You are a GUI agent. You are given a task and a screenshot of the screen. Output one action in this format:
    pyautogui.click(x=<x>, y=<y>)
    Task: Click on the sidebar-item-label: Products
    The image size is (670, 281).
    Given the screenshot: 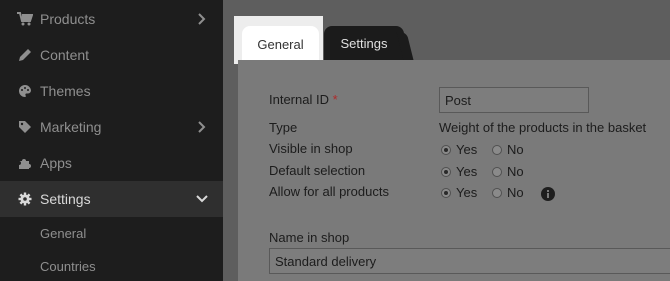 What is the action you would take?
    pyautogui.click(x=68, y=19)
    